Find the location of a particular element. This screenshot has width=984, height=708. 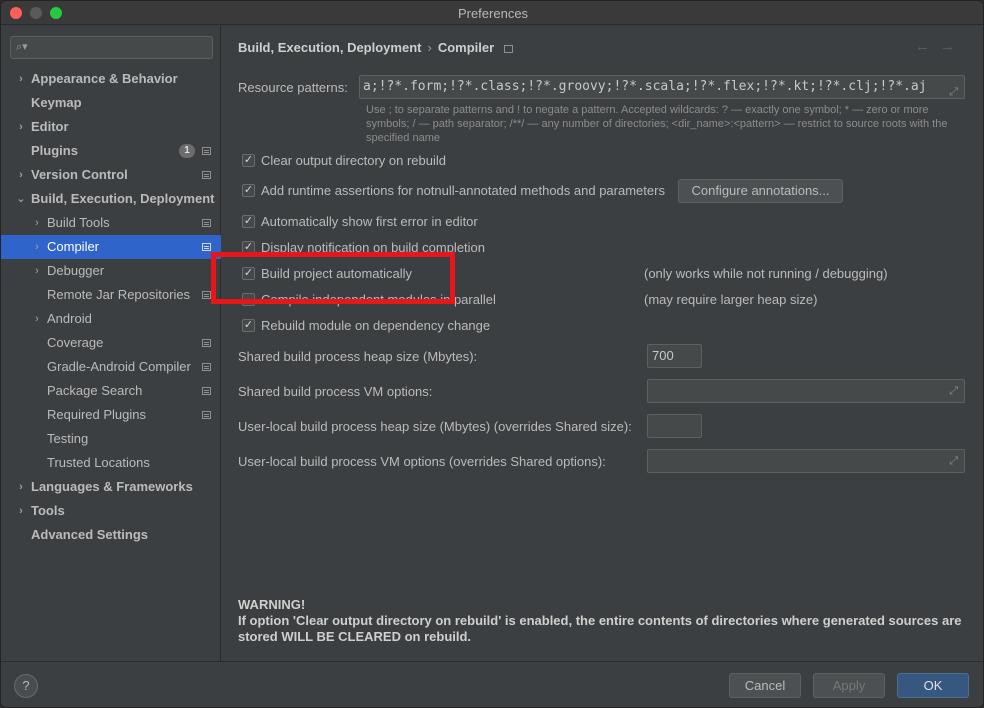

sidebar-item-label: Testing is located at coordinates (68, 438).